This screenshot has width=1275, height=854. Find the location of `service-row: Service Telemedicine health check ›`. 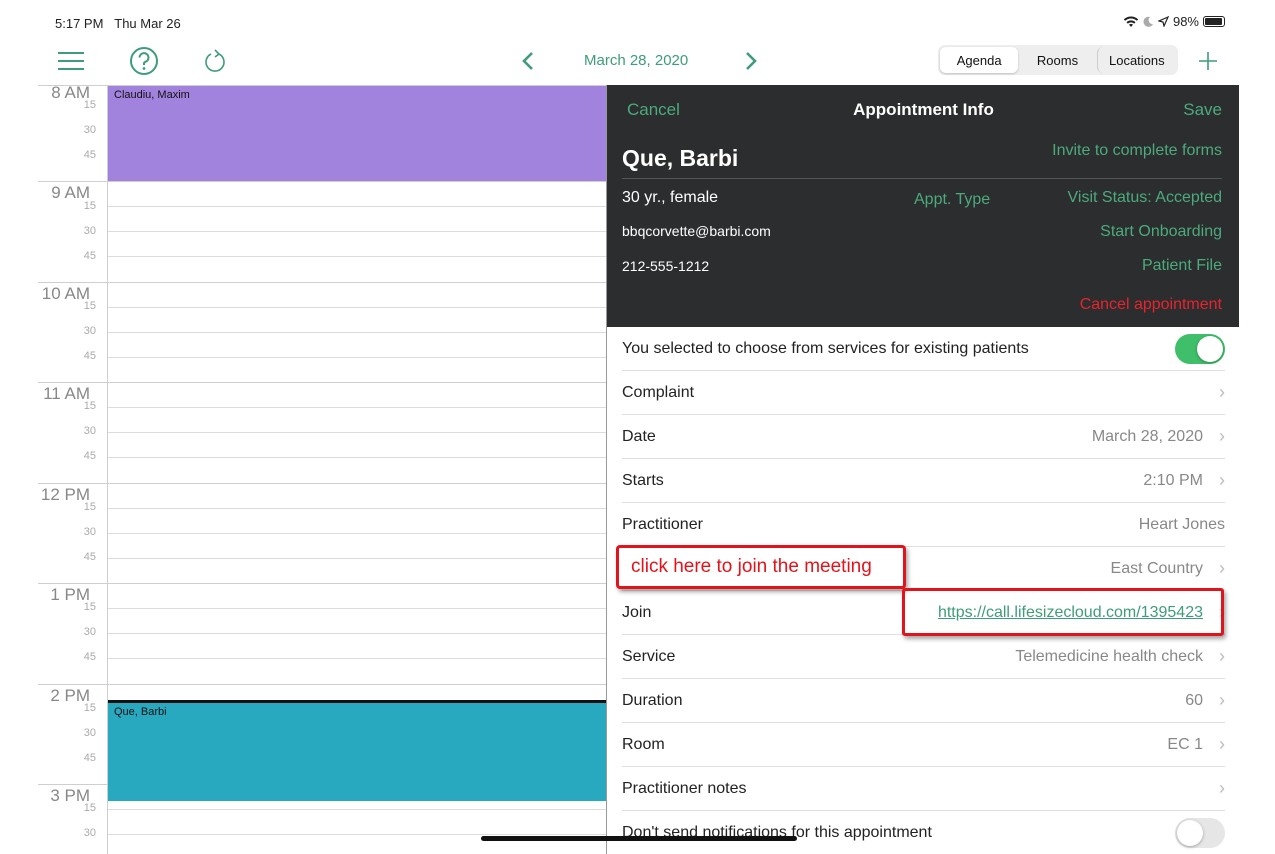

service-row: Service Telemedicine health check › is located at coordinates (923, 657).